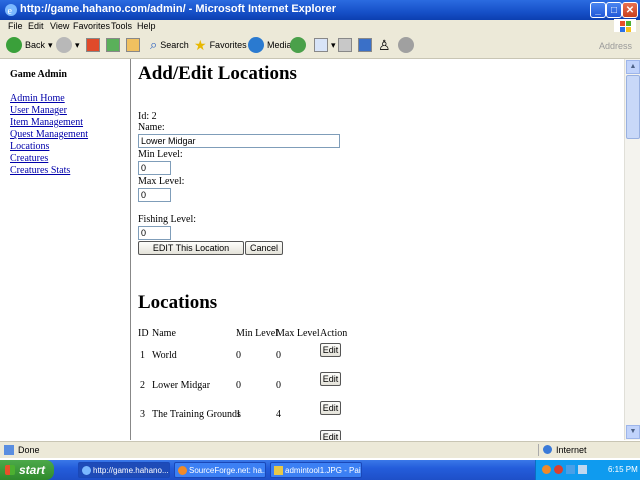 This screenshot has width=640, height=480. Describe the element at coordinates (35, 45) in the screenshot. I see `back-label: Back` at that location.